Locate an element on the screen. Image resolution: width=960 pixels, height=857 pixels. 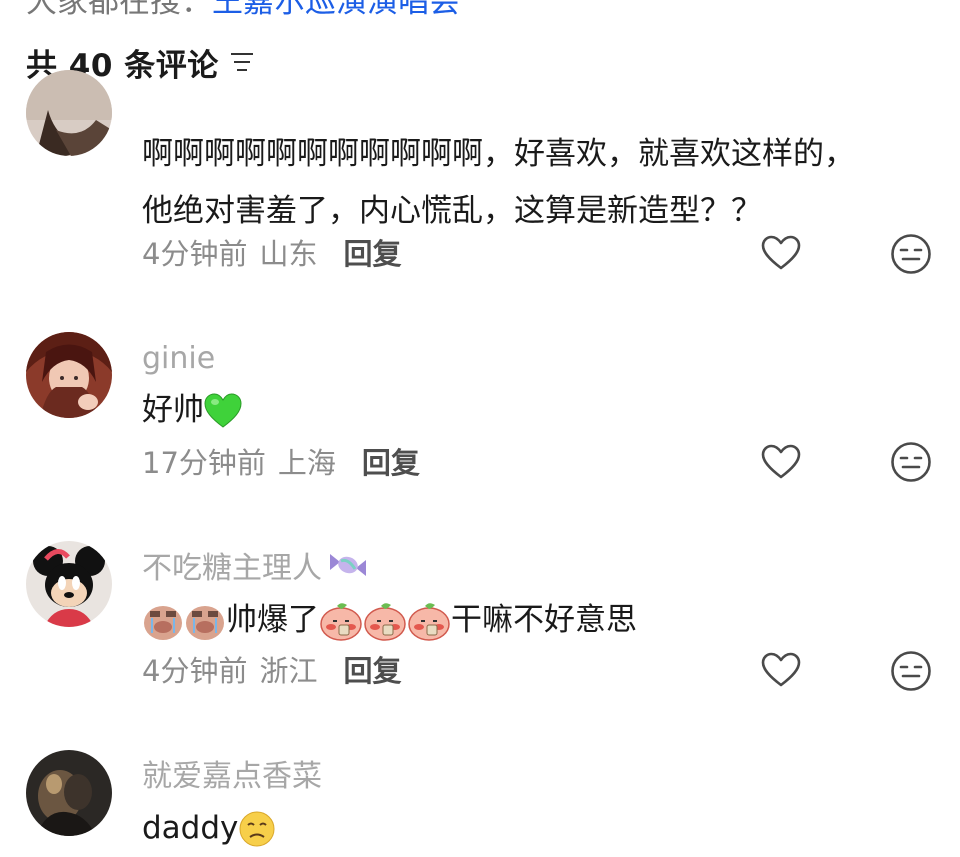
username-text: 就爱嘉点香菜 is located at coordinates (232, 776).